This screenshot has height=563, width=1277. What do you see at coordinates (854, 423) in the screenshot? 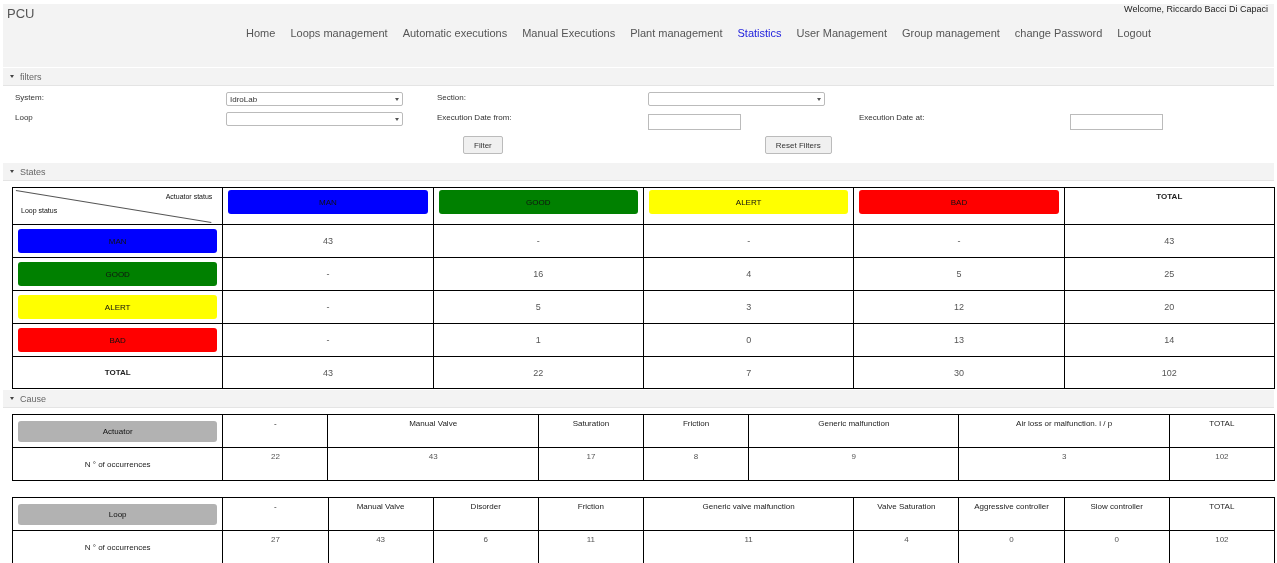
I see `column-header: Generic malfunction` at bounding box center [854, 423].